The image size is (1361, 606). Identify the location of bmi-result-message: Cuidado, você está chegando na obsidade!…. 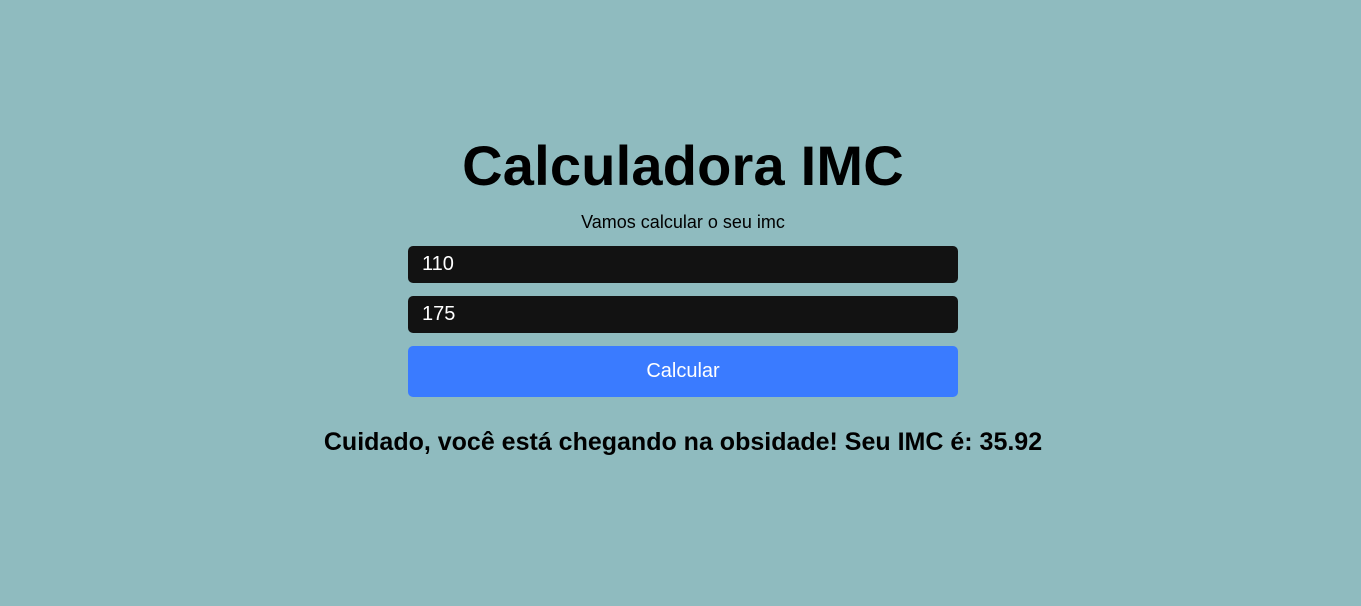
(683, 442).